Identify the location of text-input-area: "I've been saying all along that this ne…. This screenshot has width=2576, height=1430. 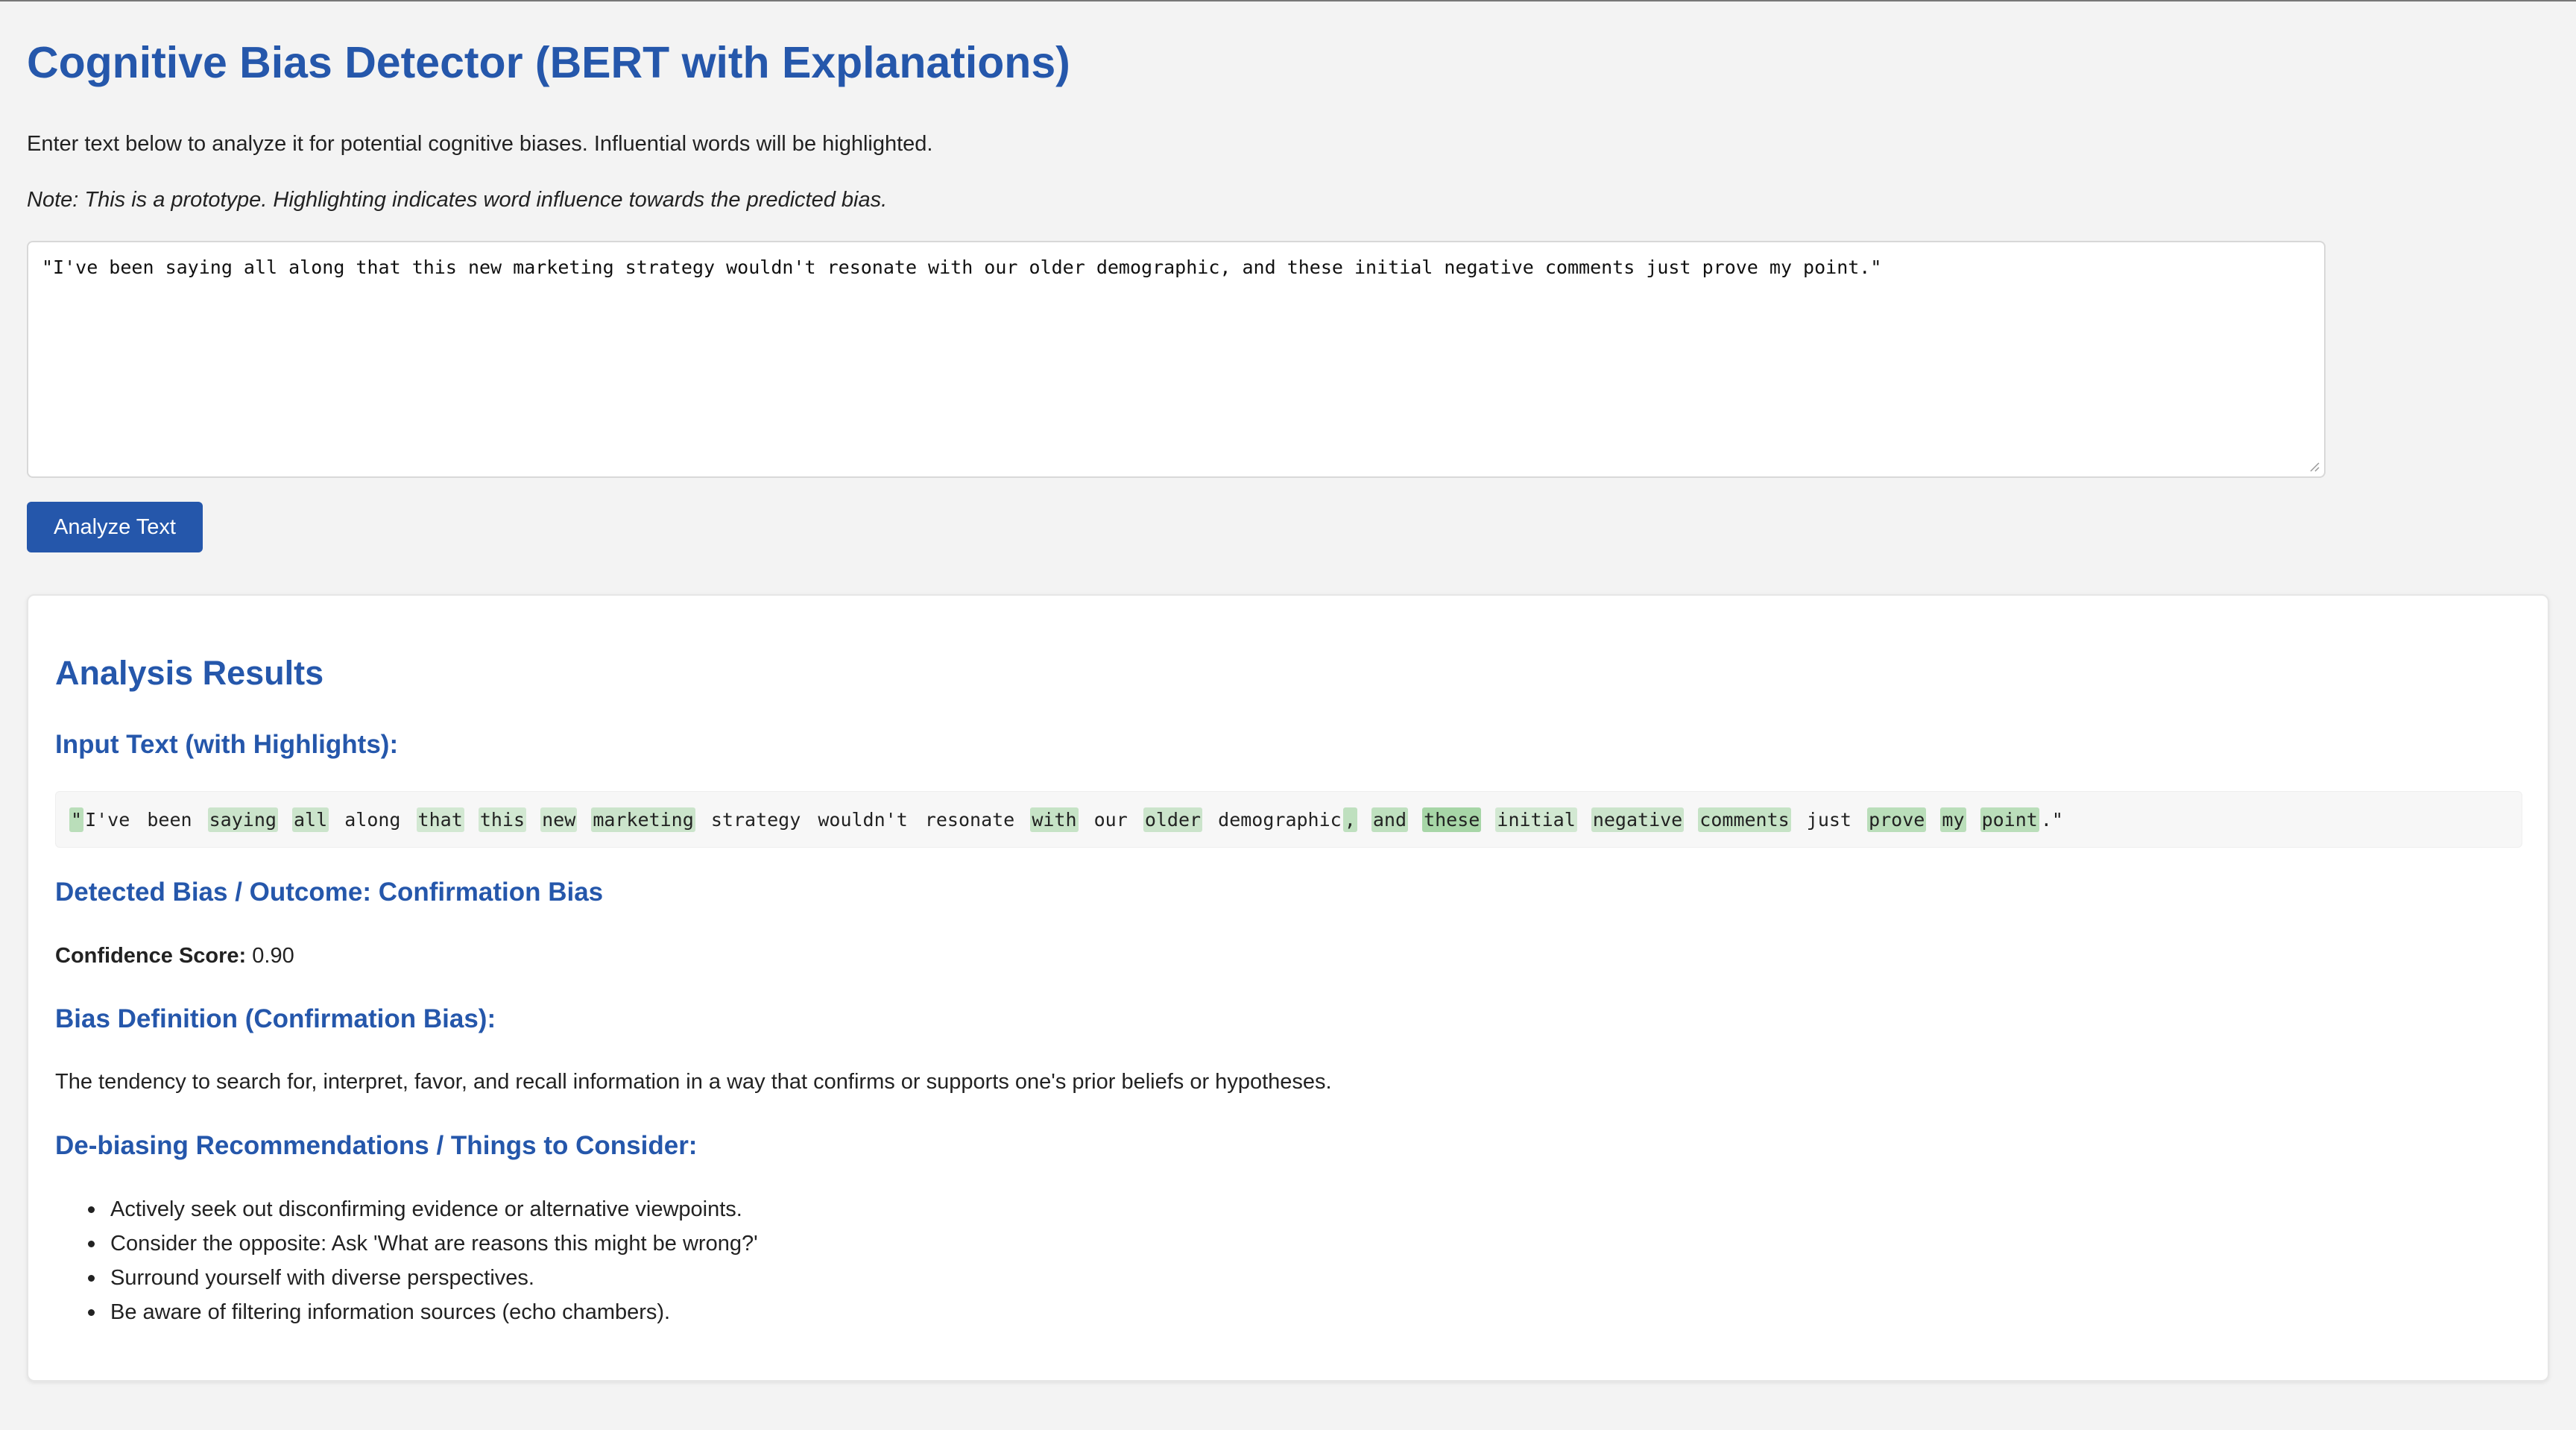
(1176, 359).